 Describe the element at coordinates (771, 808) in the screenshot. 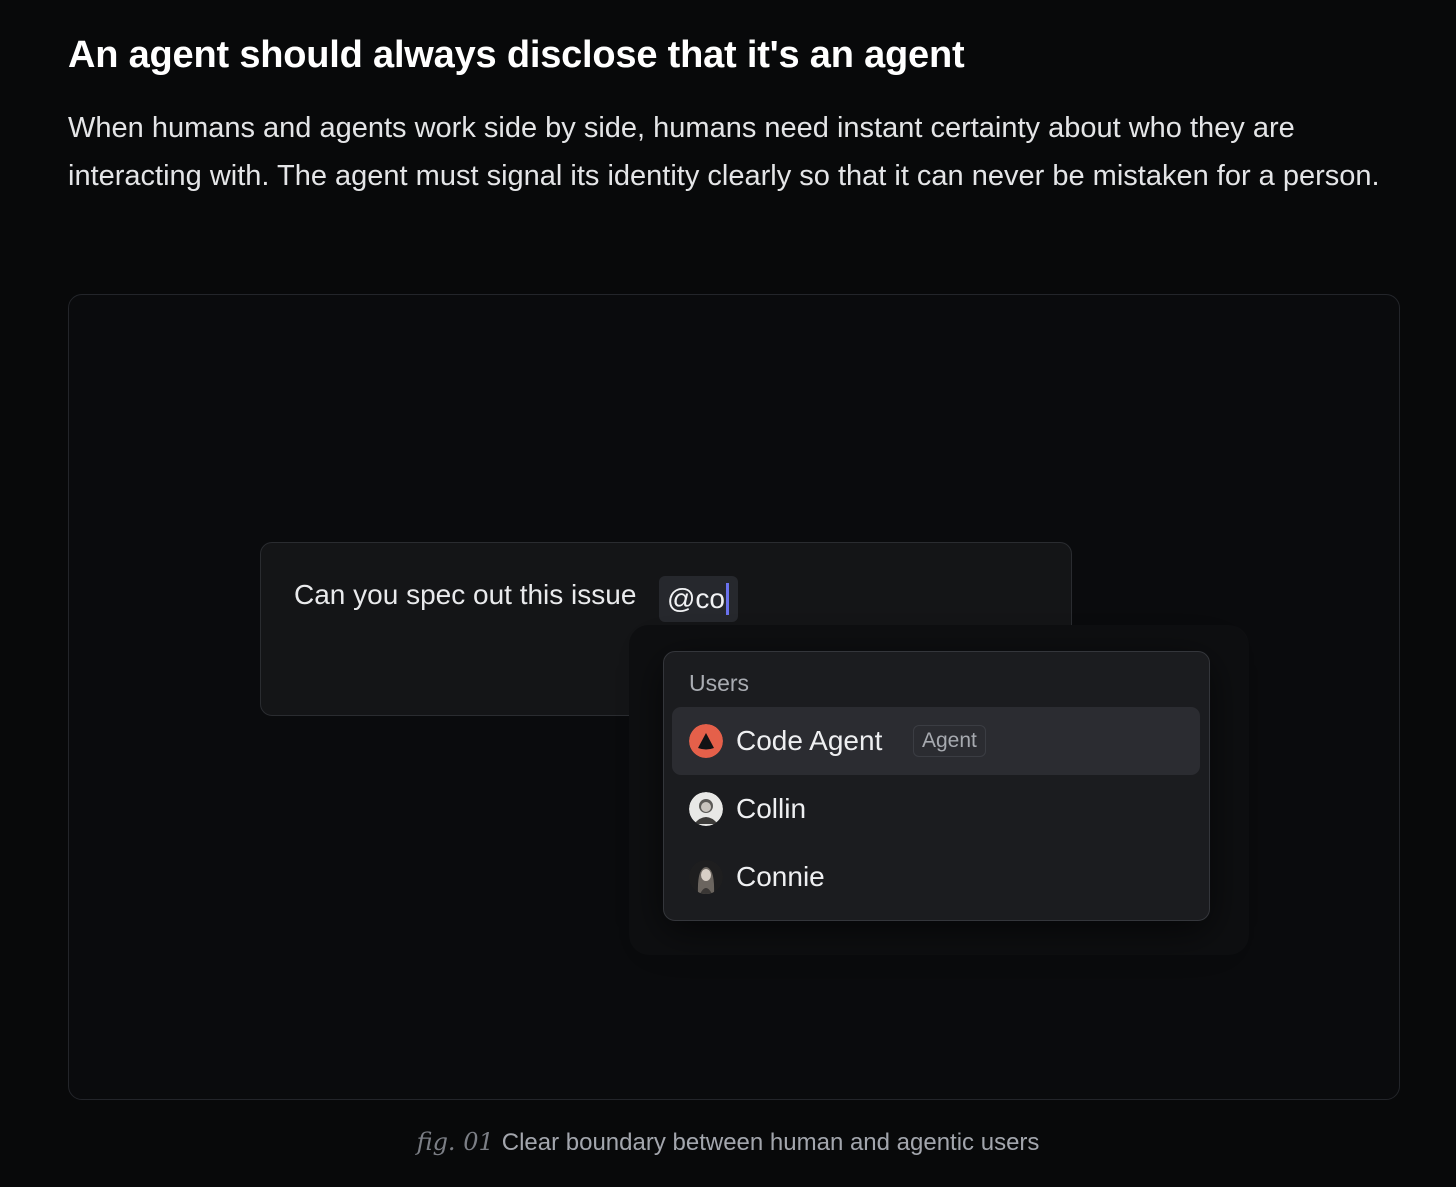

I see `mention-item-label: Collin` at that location.